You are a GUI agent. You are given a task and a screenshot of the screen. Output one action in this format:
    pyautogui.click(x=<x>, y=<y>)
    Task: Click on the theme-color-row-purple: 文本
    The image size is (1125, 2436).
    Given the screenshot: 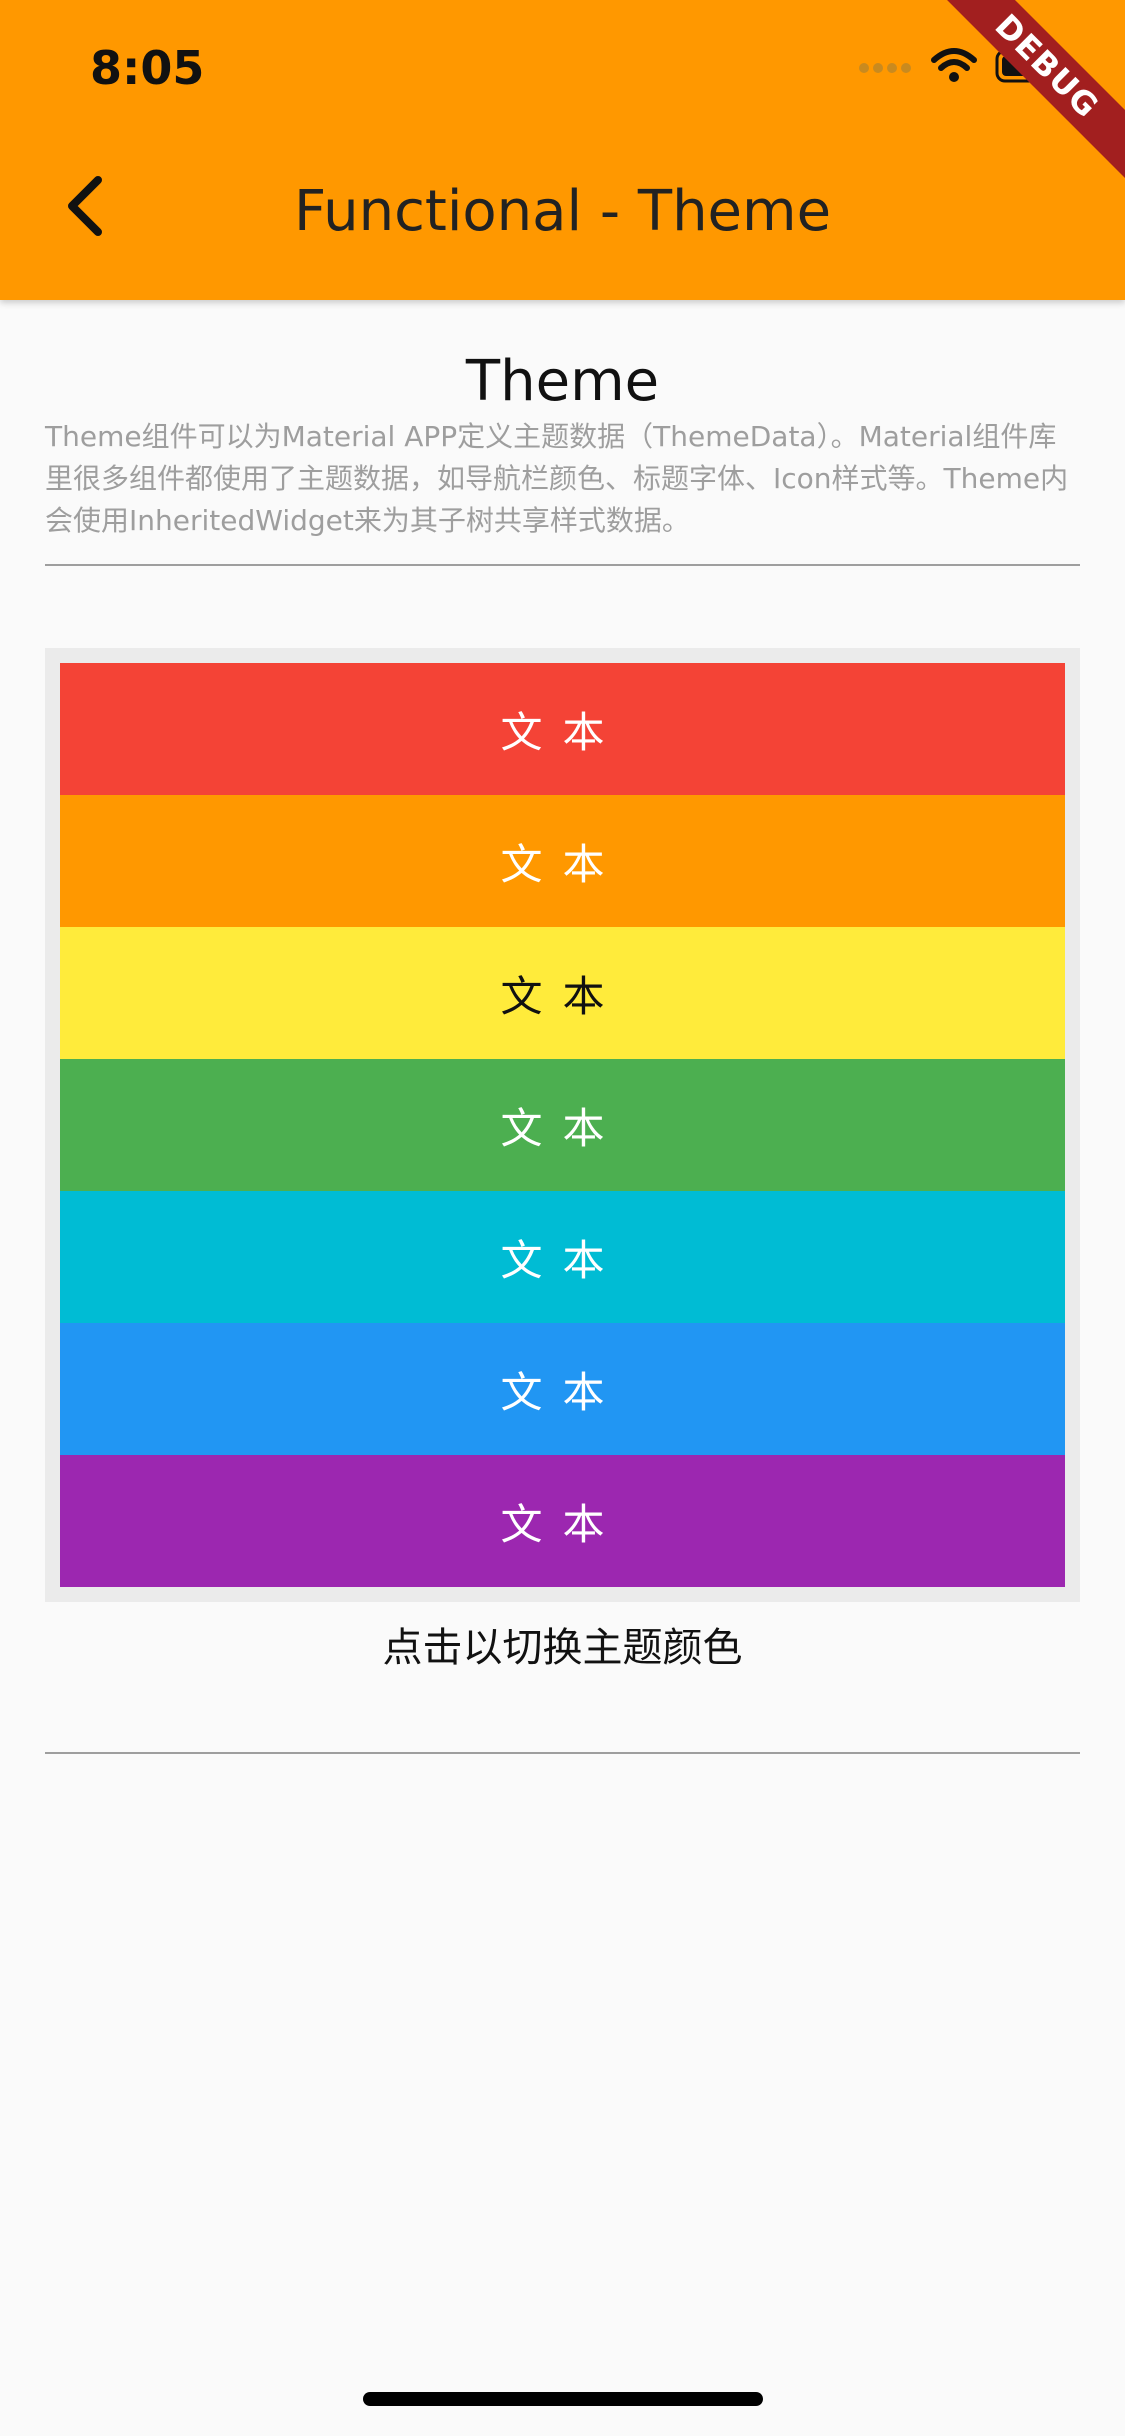 What is the action you would take?
    pyautogui.click(x=562, y=1521)
    